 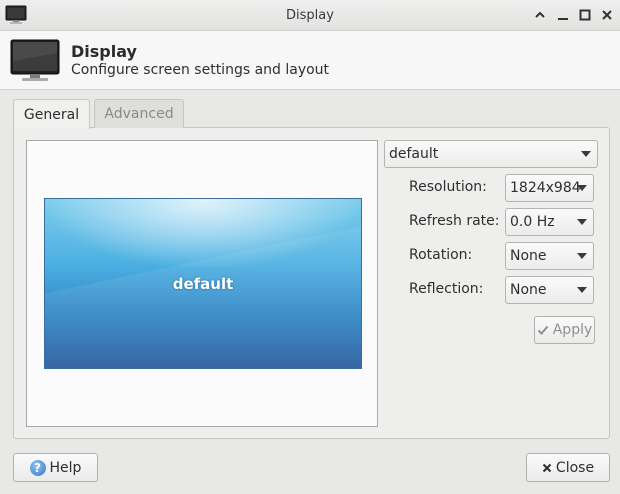 What do you see at coordinates (563, 19) in the screenshot?
I see `minimize-icon` at bounding box center [563, 19].